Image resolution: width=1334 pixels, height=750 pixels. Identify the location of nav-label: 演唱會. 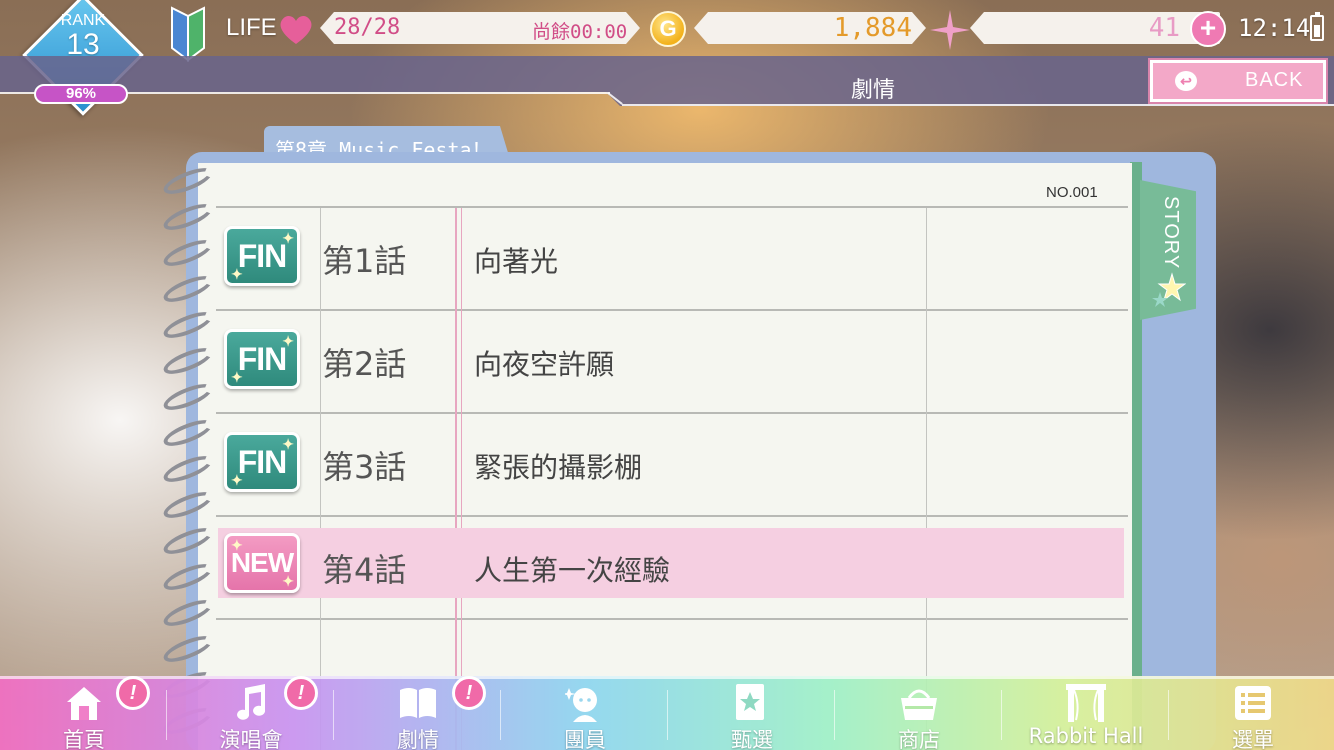
(251, 739).